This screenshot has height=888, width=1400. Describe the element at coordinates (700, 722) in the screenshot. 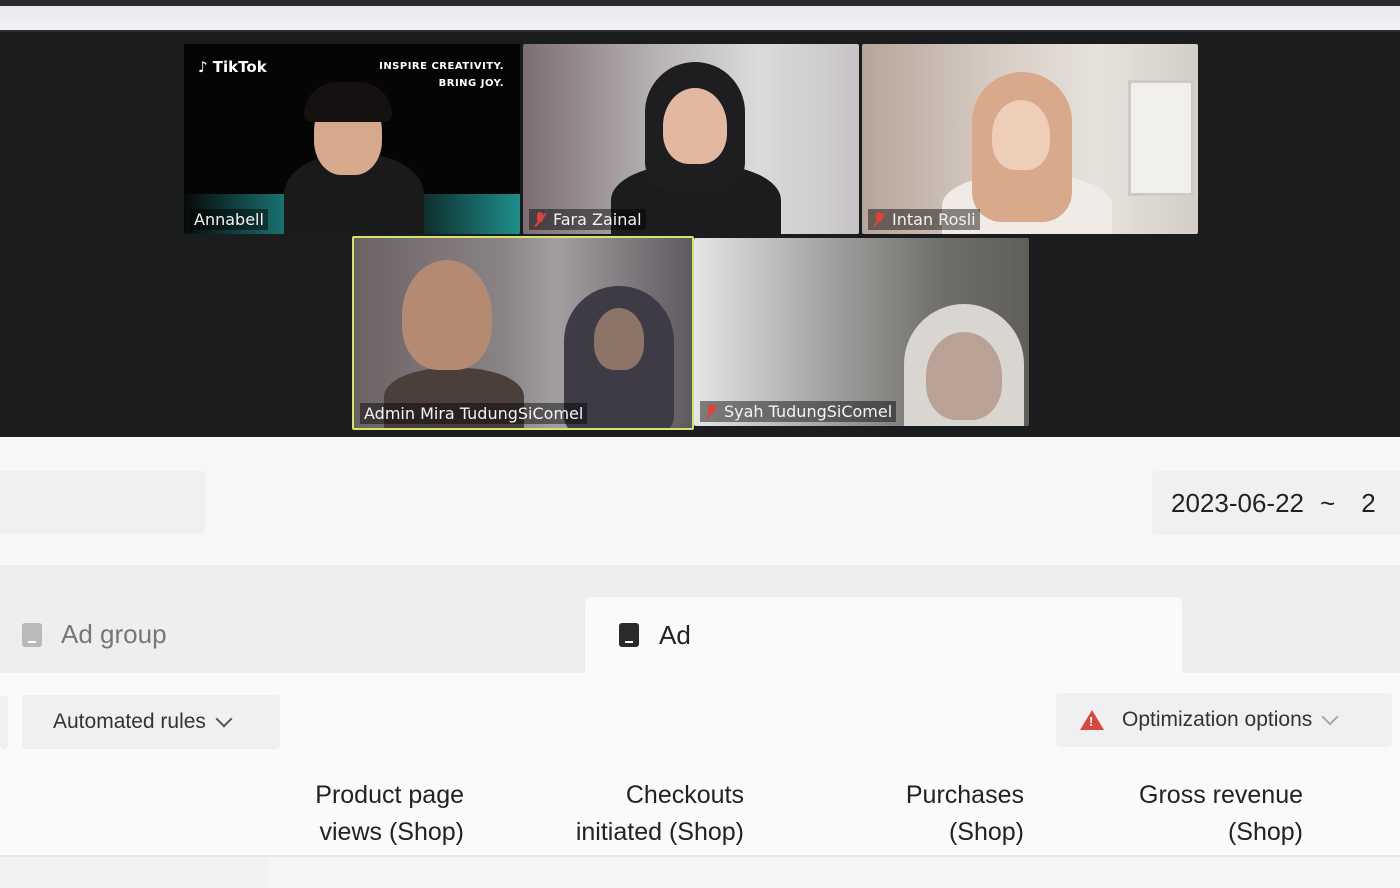

I see `table-toolbar: Automated rules Optimization options` at that location.